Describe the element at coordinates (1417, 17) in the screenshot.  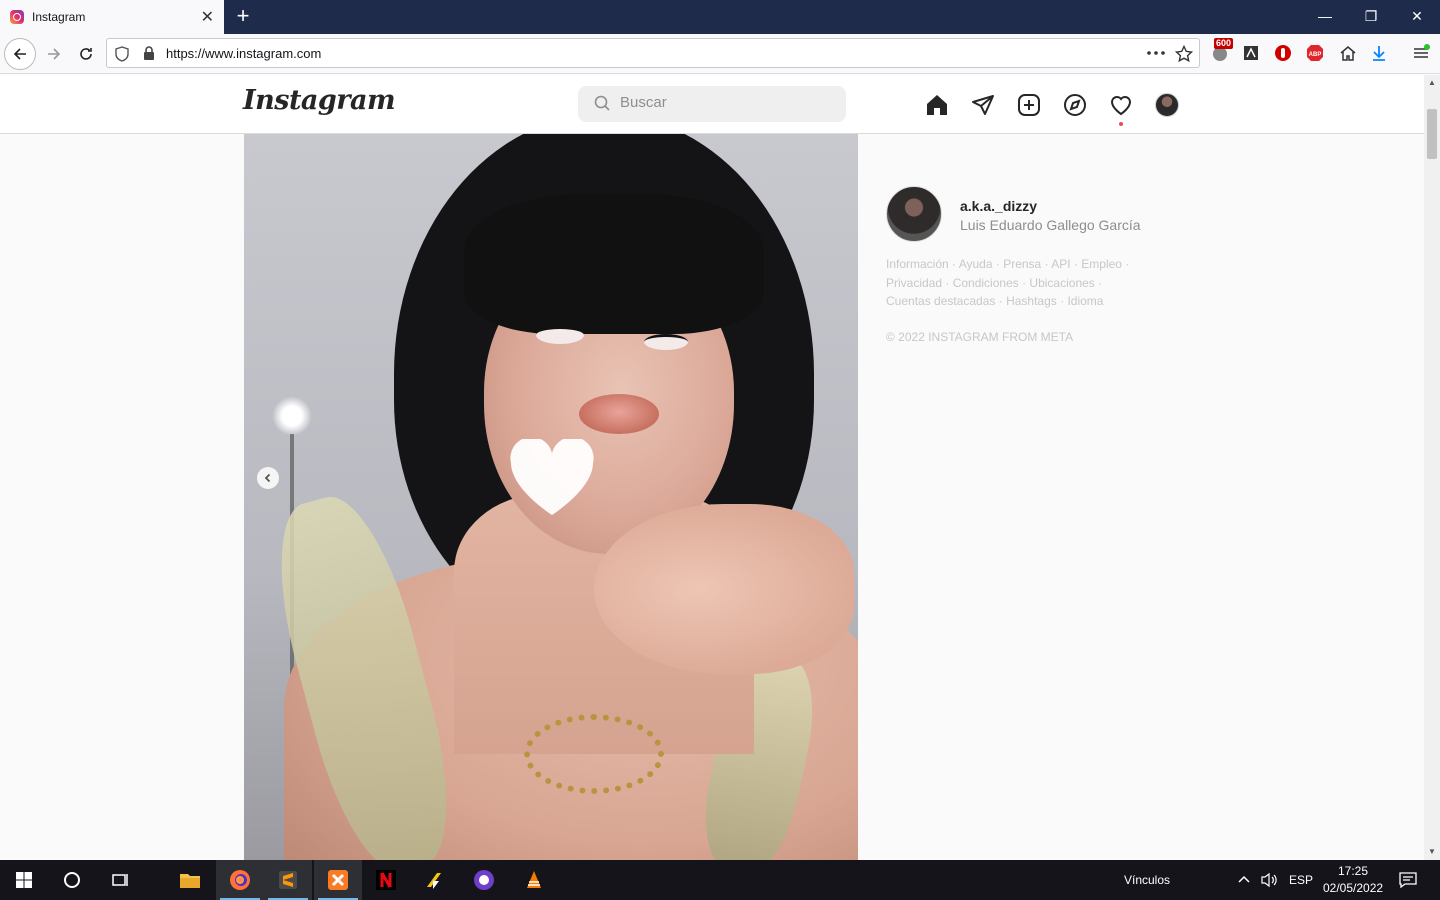
I see `close-window-button: ✕` at that location.